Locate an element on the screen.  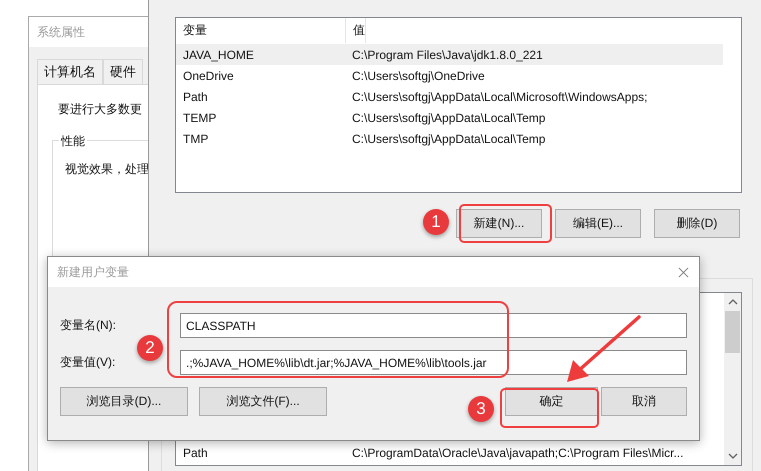
scroll-up-icon is located at coordinates (733, 302).